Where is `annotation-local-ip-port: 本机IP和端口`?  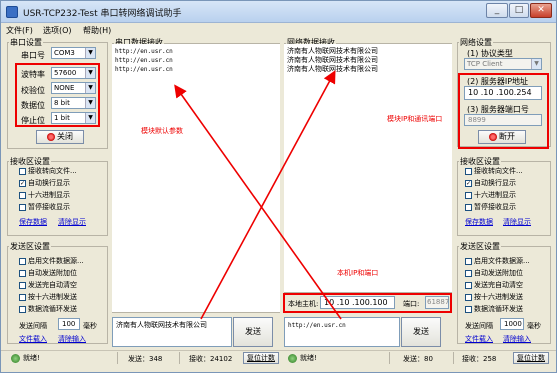 annotation-local-ip-port: 本机IP和端口 is located at coordinates (358, 273).